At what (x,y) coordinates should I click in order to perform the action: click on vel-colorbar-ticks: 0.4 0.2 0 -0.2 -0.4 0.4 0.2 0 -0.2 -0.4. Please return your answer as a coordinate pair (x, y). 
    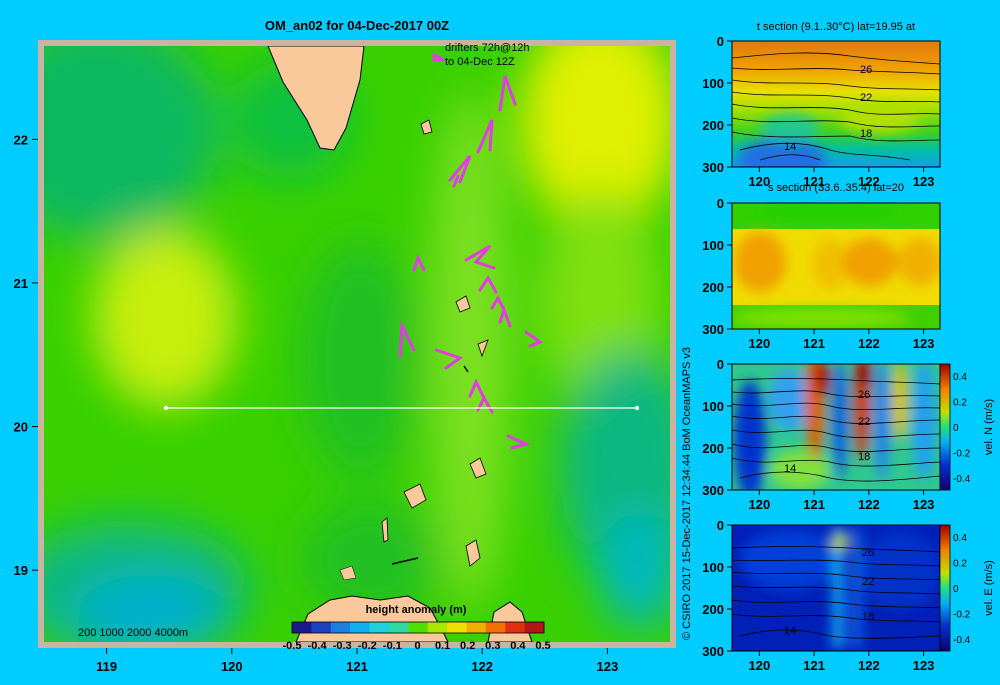
    Looking at the image, I should click on (962, 509).